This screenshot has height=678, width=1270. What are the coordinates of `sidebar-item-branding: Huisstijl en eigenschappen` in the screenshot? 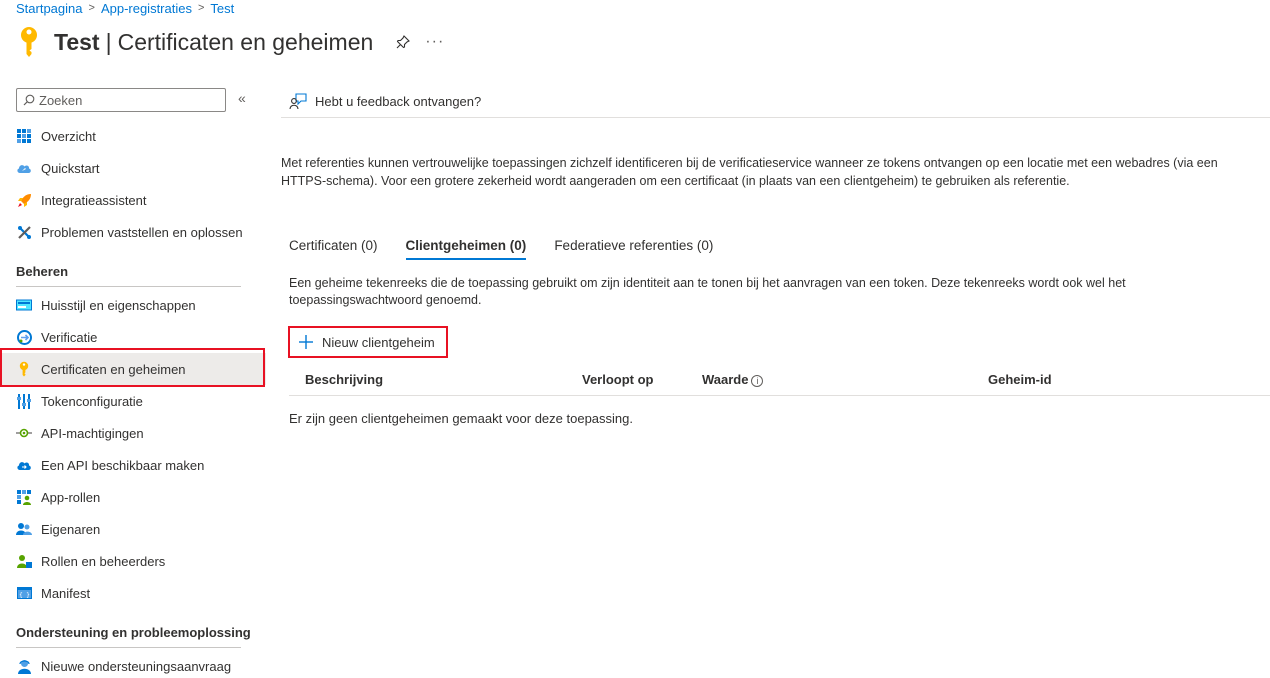 It's located at (133, 305).